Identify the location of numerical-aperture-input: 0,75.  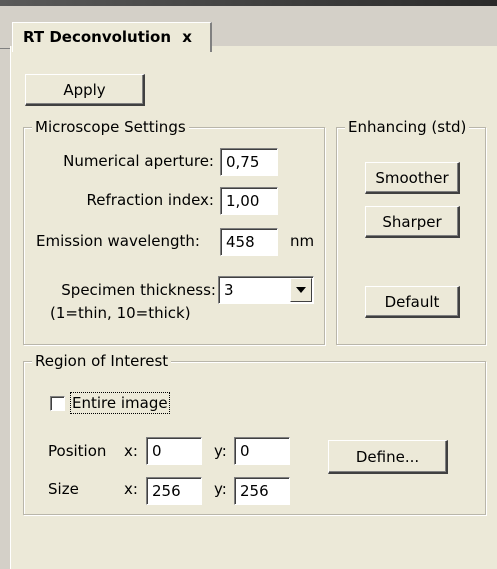
(249, 162).